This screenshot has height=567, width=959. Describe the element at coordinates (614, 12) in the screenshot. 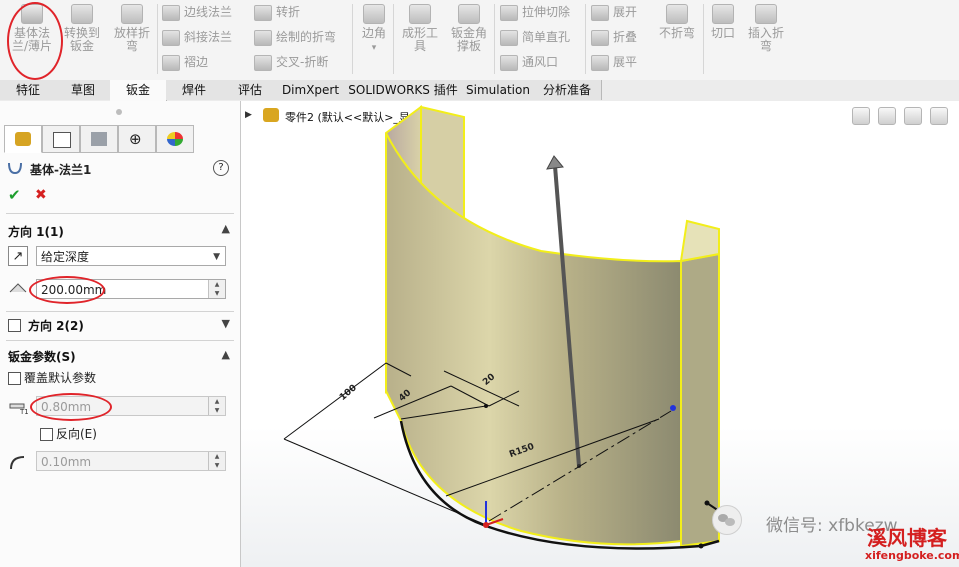

I see `unfold-button: 展开` at that location.